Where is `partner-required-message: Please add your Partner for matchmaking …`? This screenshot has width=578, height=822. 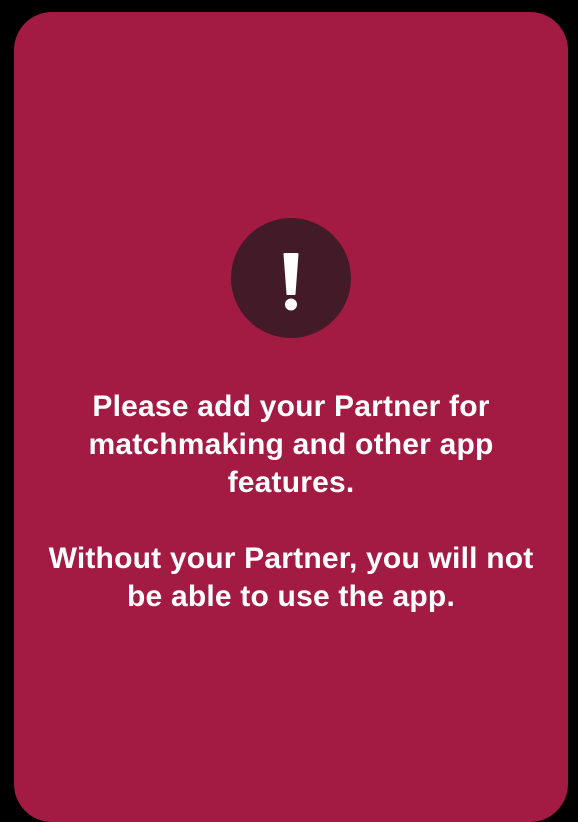 partner-required-message: Please add your Partner for matchmaking … is located at coordinates (291, 444).